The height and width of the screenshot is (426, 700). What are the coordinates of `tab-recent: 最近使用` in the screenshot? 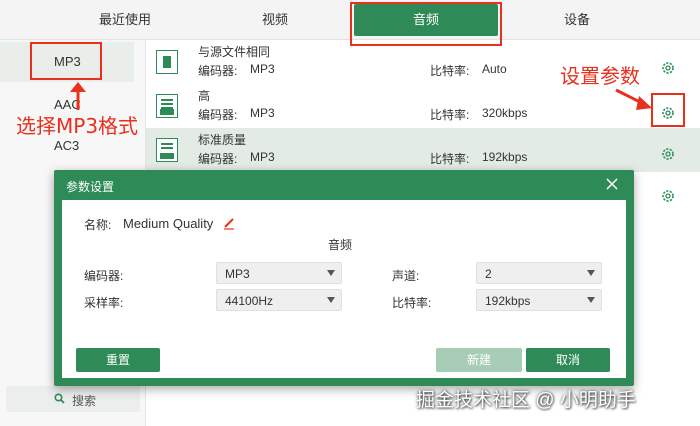 It's located at (125, 20).